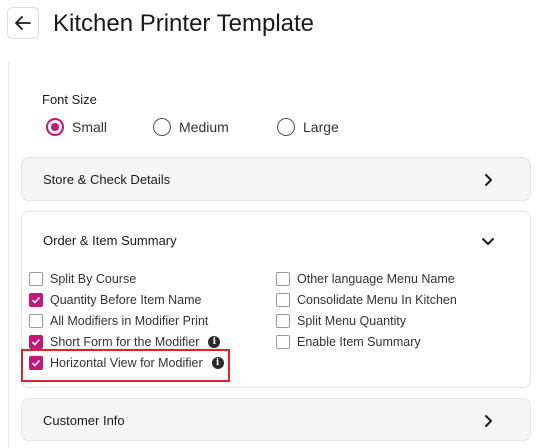  I want to click on store-check-details-section: Store & Check Details, so click(276, 179).